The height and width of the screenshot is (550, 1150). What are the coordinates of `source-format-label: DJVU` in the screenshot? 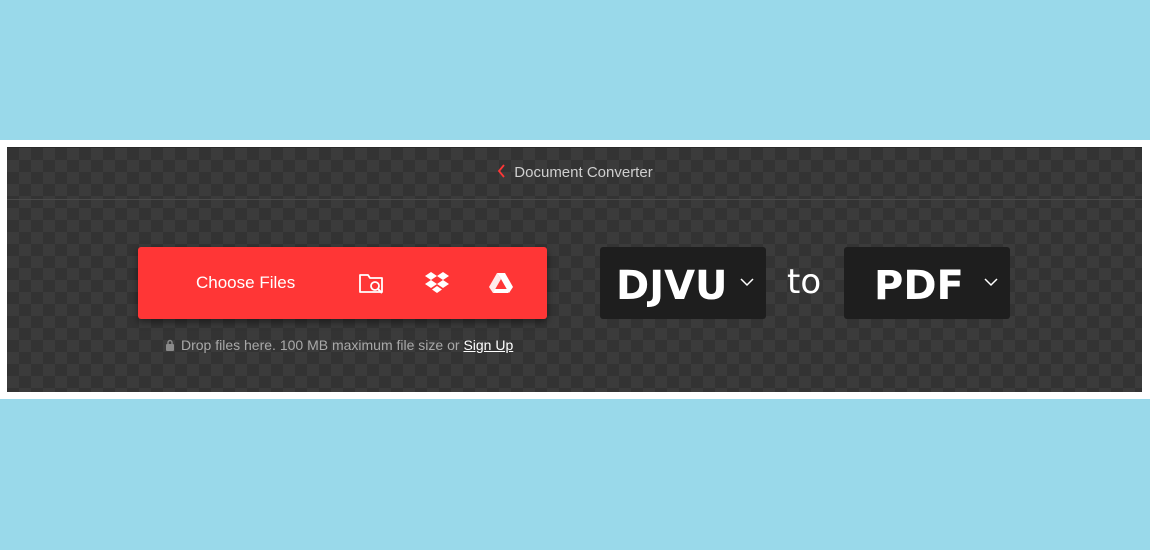 It's located at (672, 286).